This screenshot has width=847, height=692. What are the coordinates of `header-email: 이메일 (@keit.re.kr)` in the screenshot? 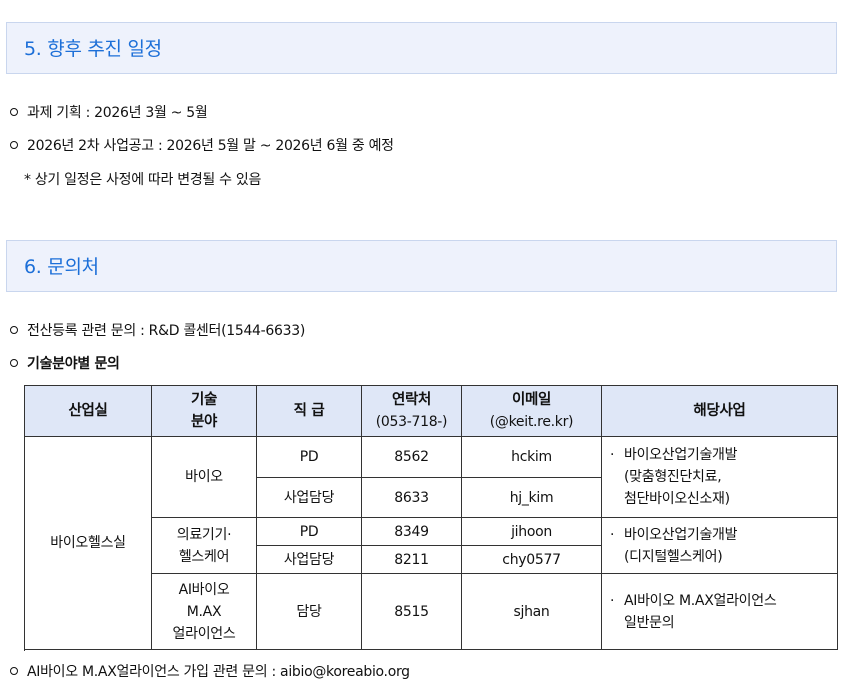 It's located at (531, 411).